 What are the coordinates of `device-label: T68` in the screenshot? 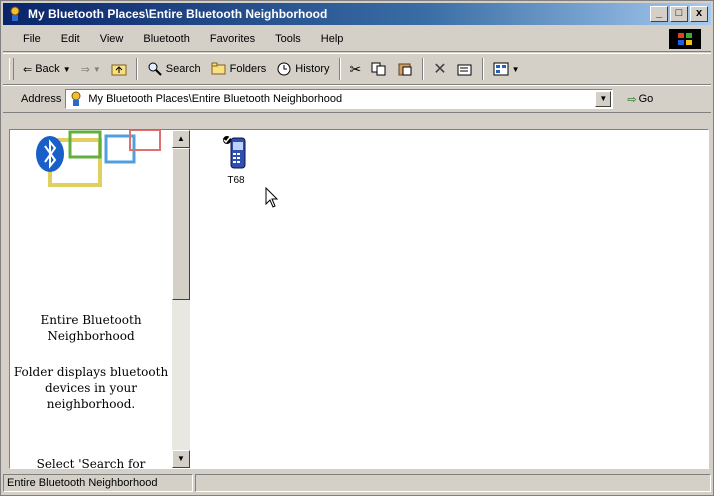 It's located at (236, 180).